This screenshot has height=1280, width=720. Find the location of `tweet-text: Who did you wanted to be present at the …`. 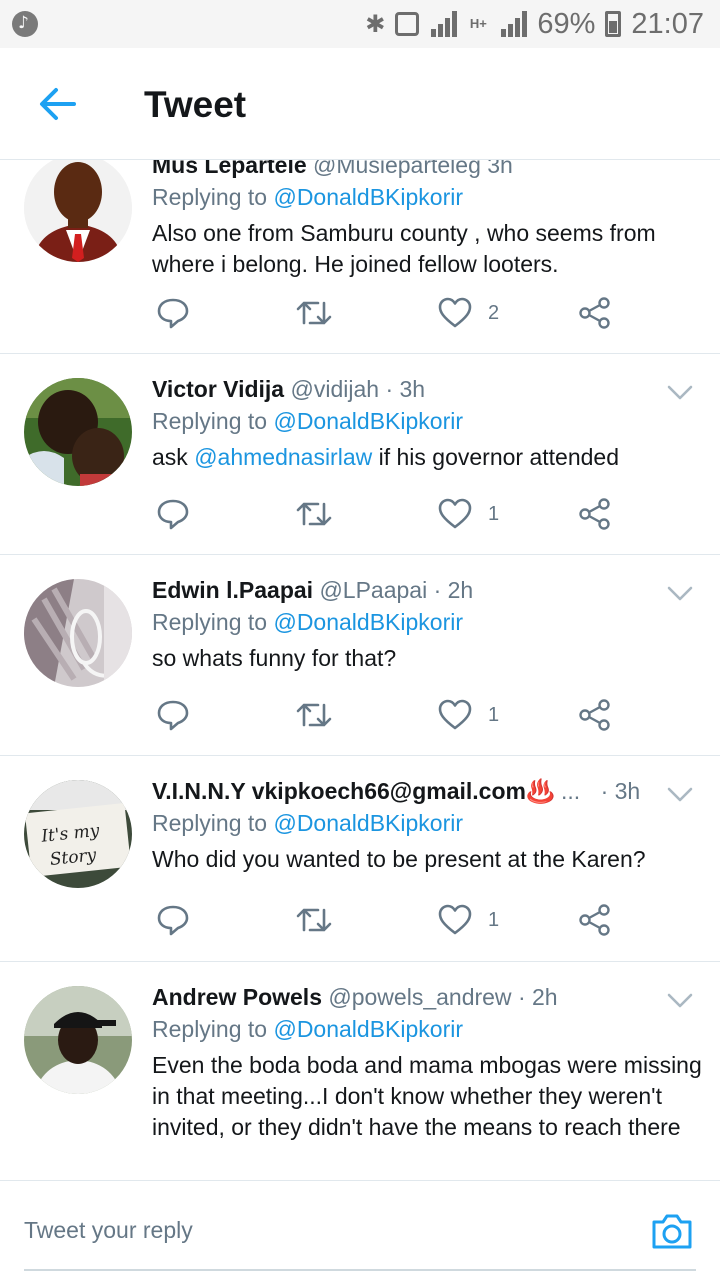

tweet-text: Who did you wanted to be present at the … is located at coordinates (399, 859).